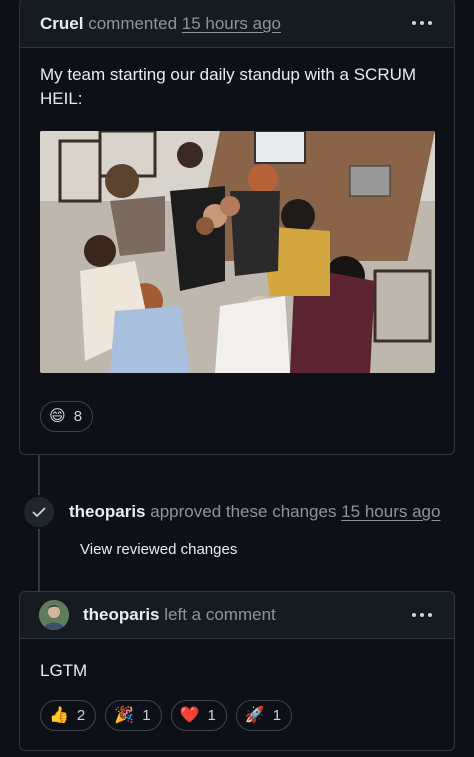  What do you see at coordinates (254, 715) in the screenshot?
I see `rocket-emoji-icon: 🚀` at bounding box center [254, 715].